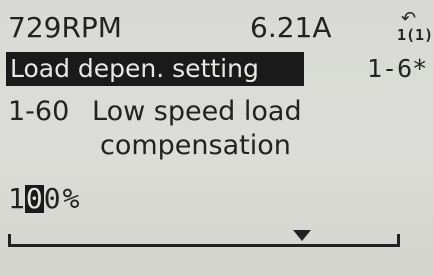 The image size is (433, 276). Describe the element at coordinates (398, 240) in the screenshot. I see `scale-max-tick` at that location.